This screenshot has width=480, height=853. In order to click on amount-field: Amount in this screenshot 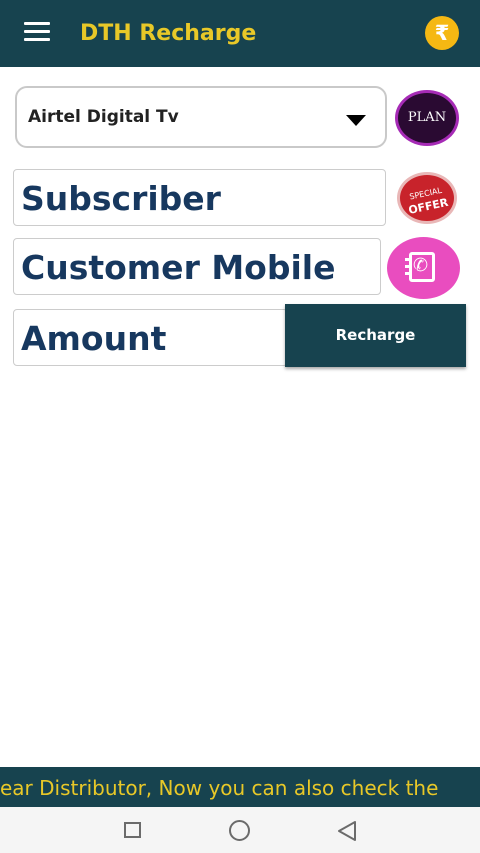, I will do `click(150, 337)`.